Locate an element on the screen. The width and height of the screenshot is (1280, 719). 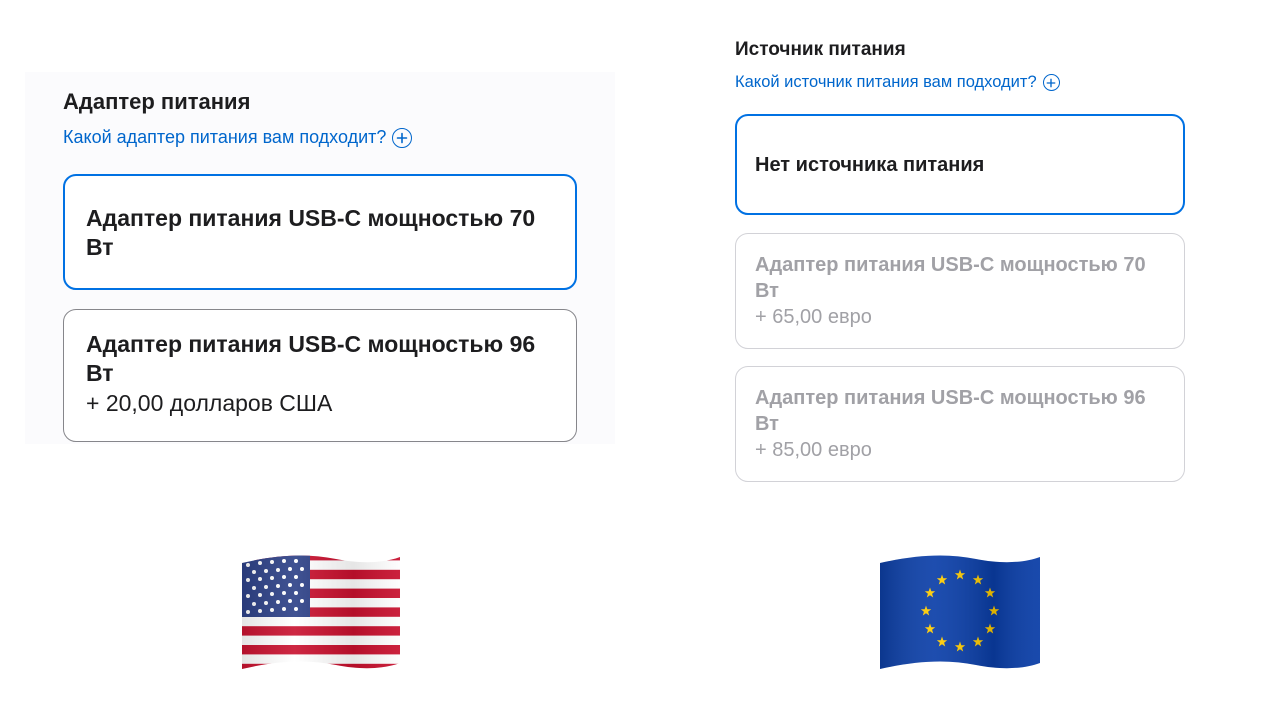
us-flag-icon is located at coordinates (321, 612).